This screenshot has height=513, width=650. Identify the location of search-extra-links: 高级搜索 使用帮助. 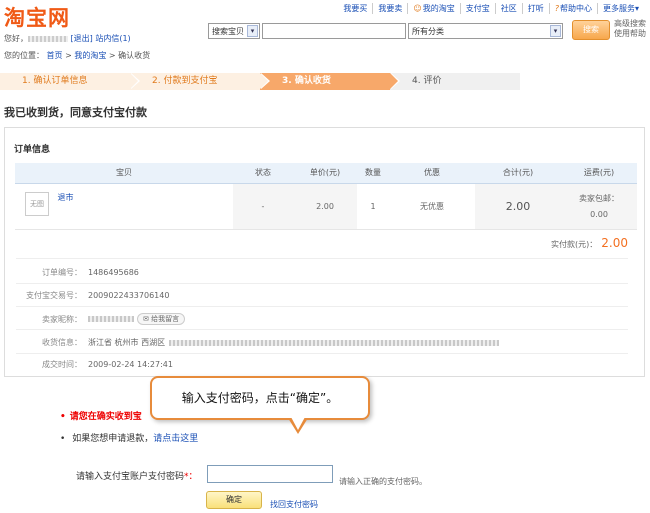
(630, 29).